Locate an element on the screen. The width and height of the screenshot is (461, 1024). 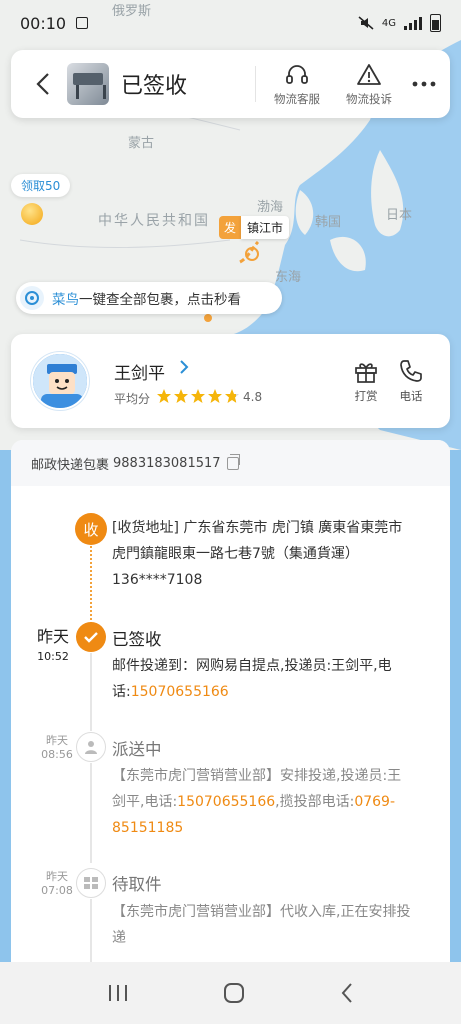
tip-button: 打赏 is located at coordinates (366, 381).